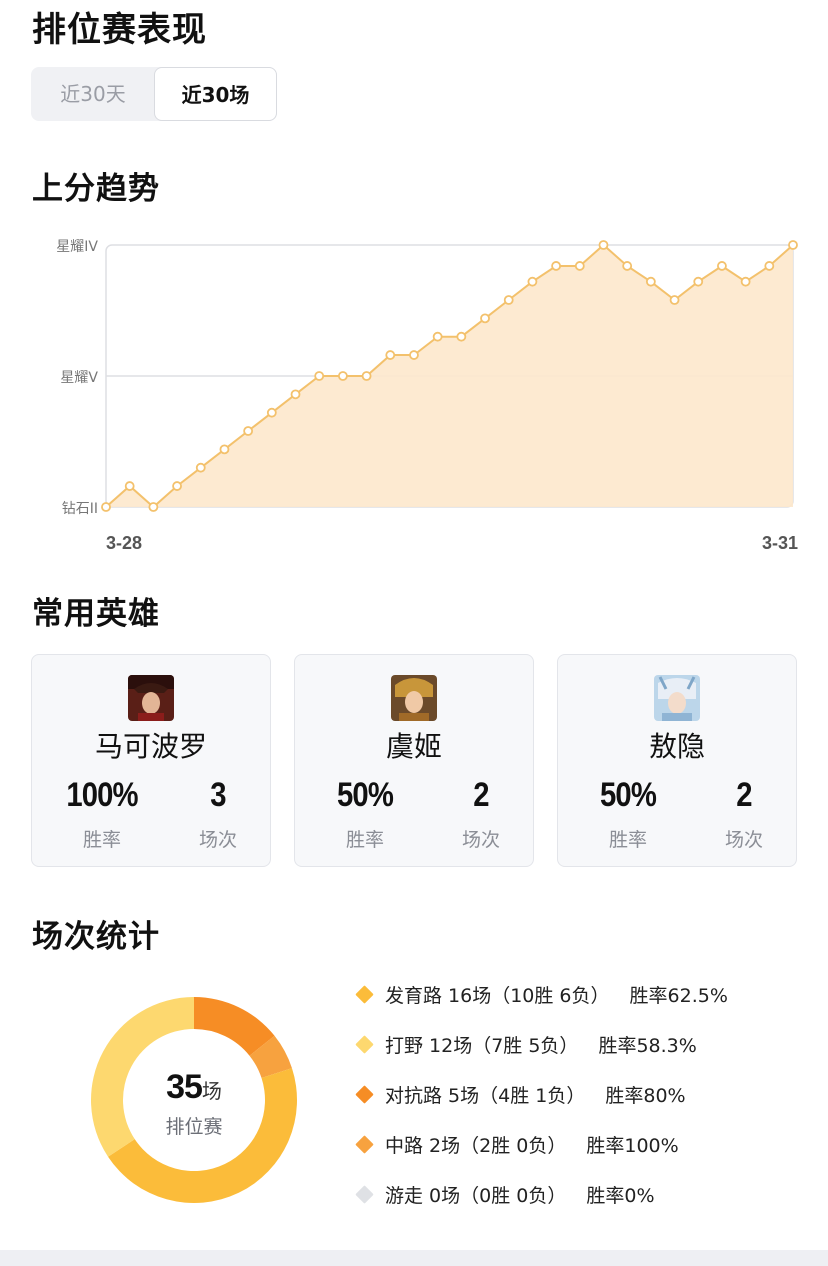 This screenshot has width=828, height=1266. Describe the element at coordinates (413, 746) in the screenshot. I see `hero-name: 虞姬` at that location.